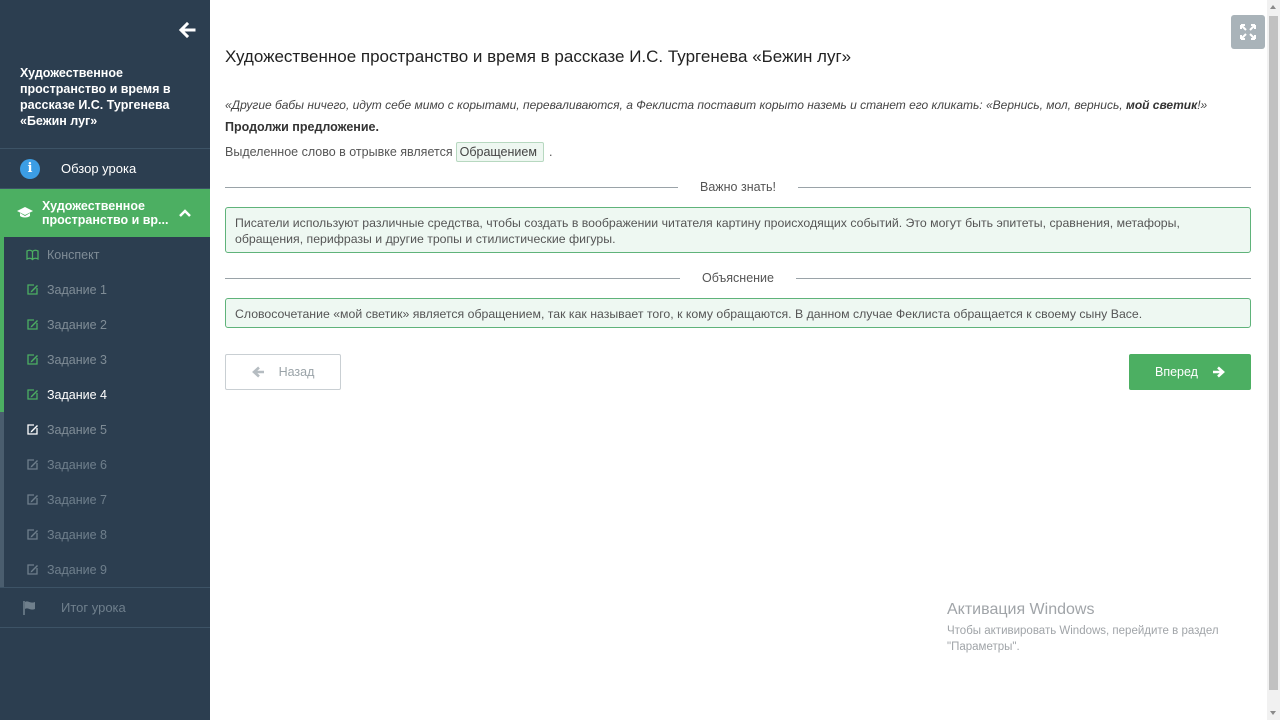 The height and width of the screenshot is (720, 1280). I want to click on sidebar-item-task-8: Задание 8, so click(105, 534).